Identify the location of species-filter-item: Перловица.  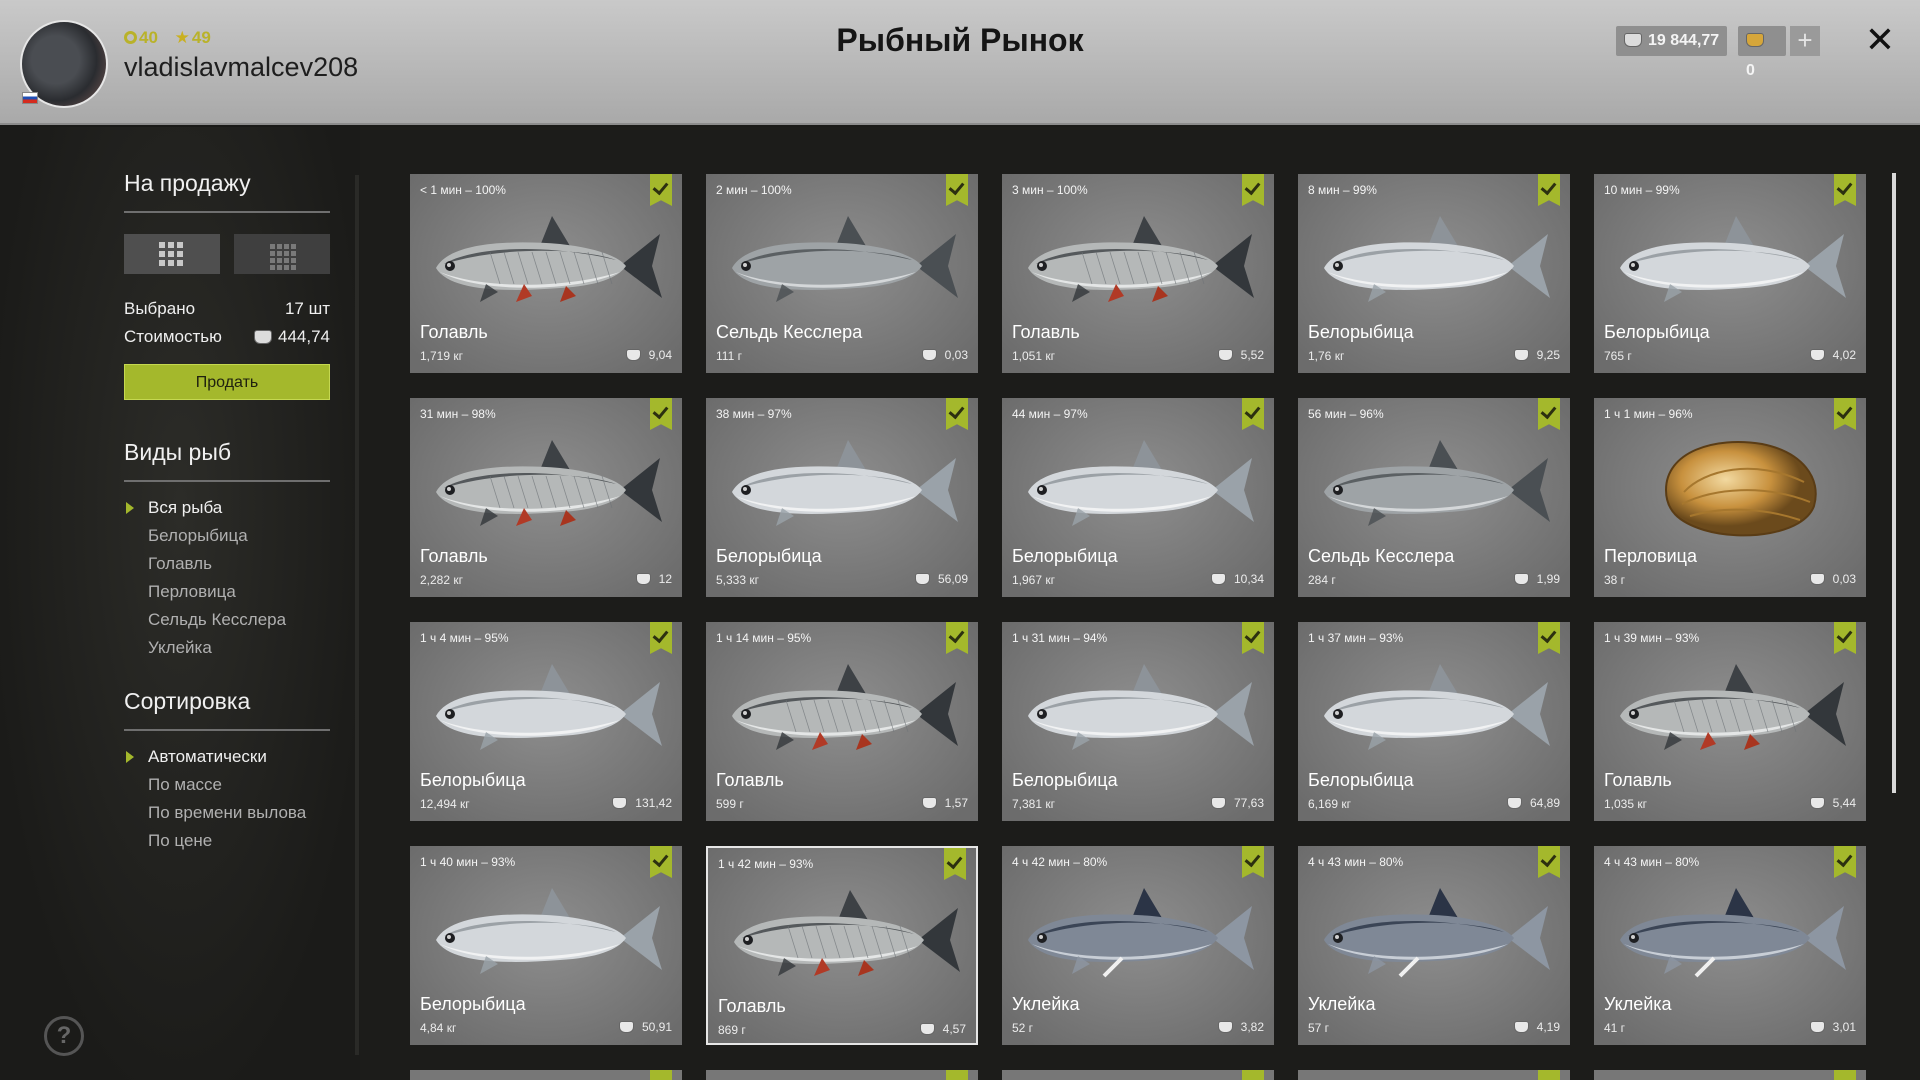
(217, 592).